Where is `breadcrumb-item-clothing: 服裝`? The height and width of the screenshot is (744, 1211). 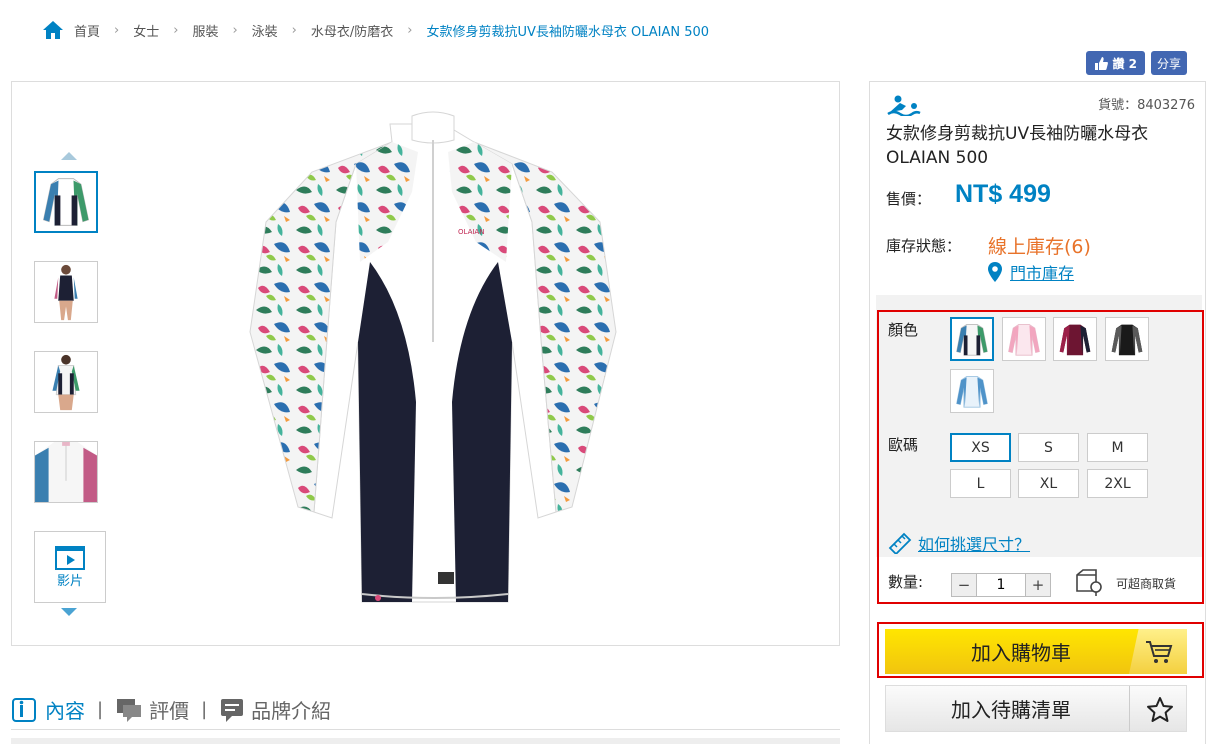
breadcrumb-item-clothing: 服裝 is located at coordinates (205, 30).